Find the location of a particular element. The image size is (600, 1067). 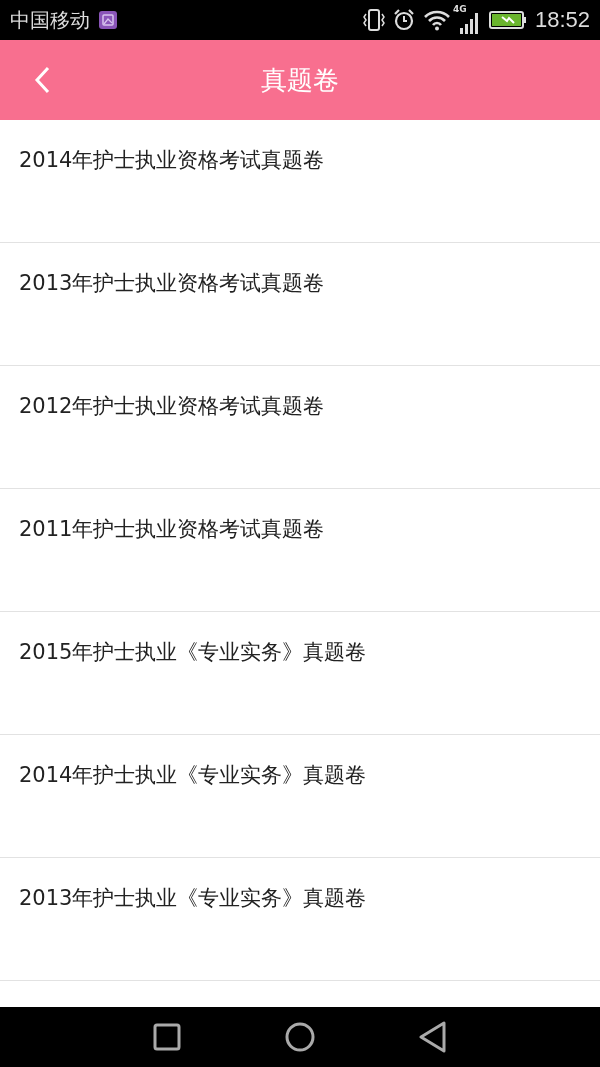

list-item: 2015年护士执业《专业实务》真题卷 is located at coordinates (300, 673).